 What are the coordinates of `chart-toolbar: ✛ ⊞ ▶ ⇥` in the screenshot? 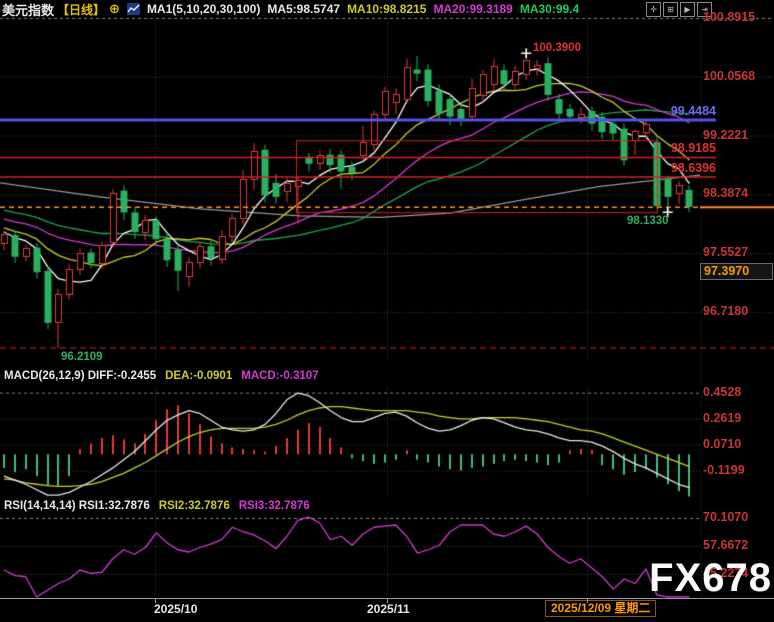 It's located at (679, 9).